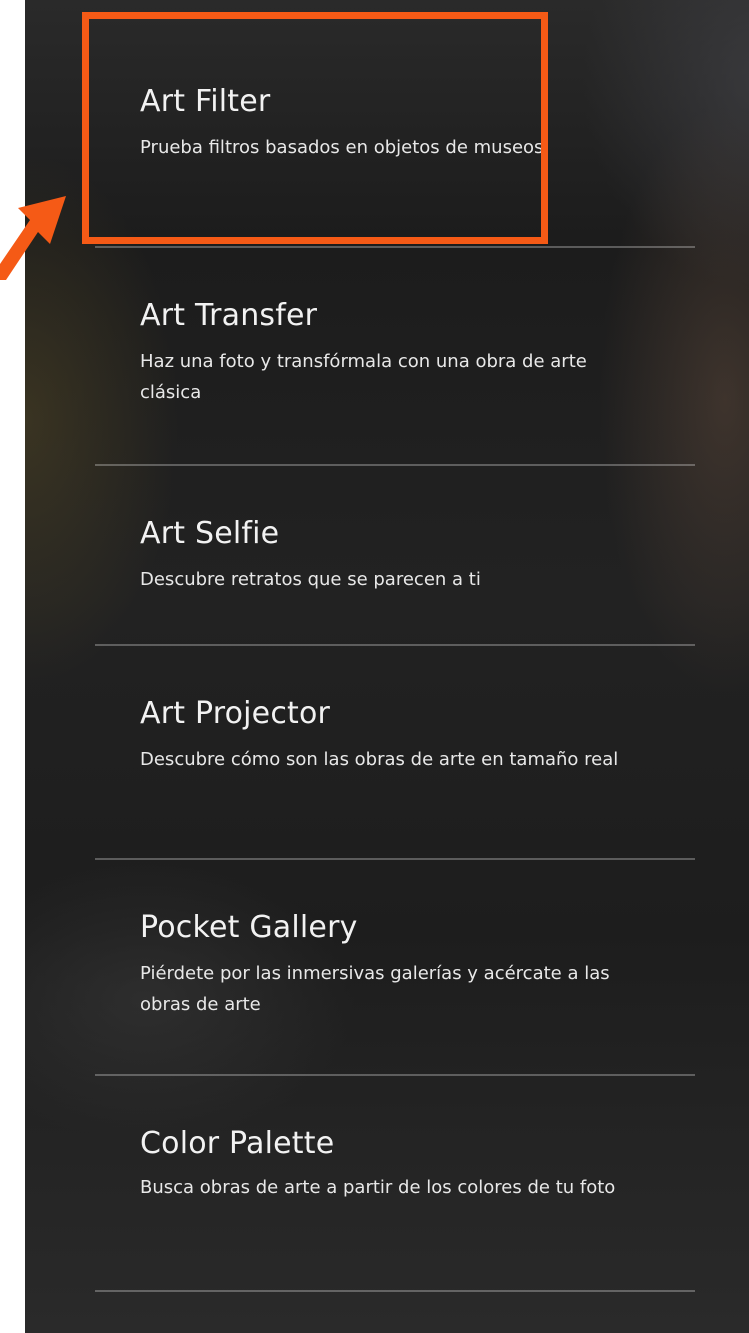  What do you see at coordinates (210, 533) in the screenshot?
I see `menu-item-title: Art Selfie` at bounding box center [210, 533].